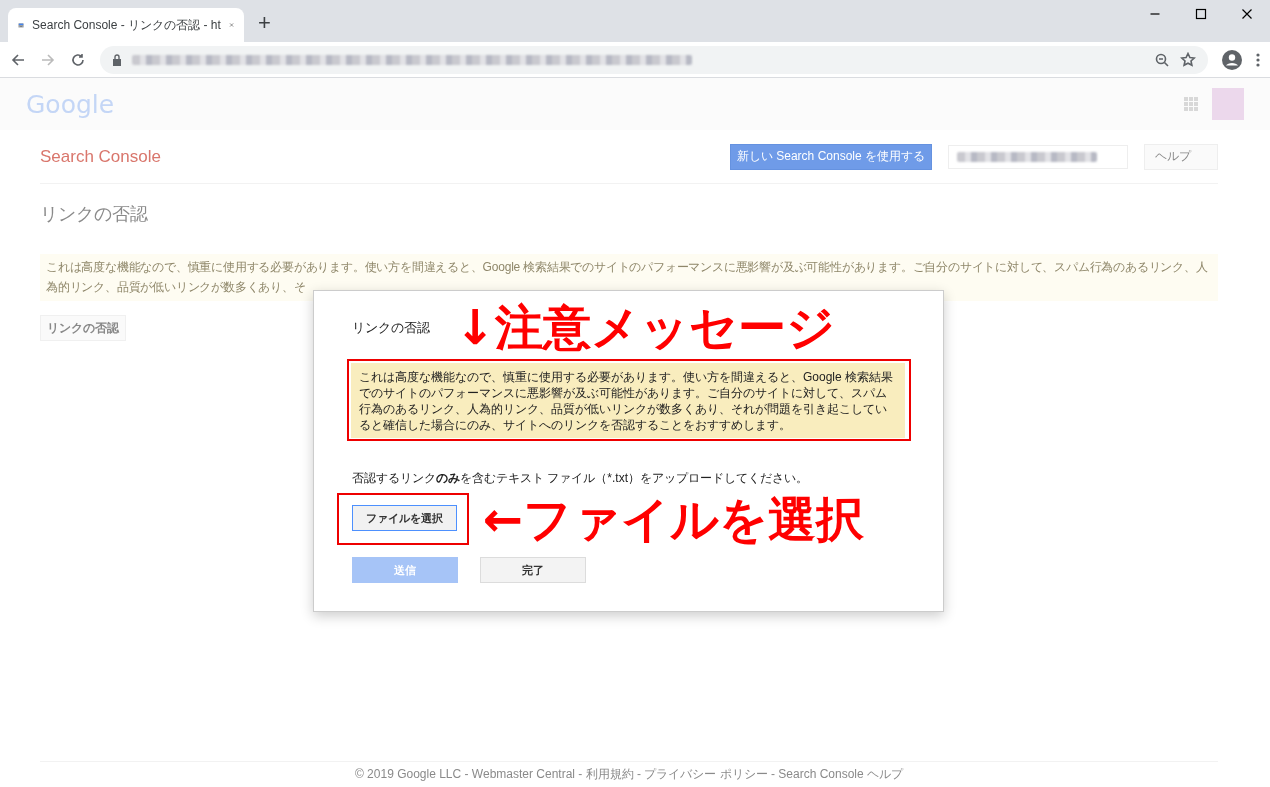 The height and width of the screenshot is (787, 1270). I want to click on warning-text: これは高度な機能なので、慎重に使用する必要があります。使い方を間違えると、Google 検索結果でのサイトのパフォーマンスに悪影響が及ぶ可能性があります。ご自分のサイトに対して、スパム行為のあるリンク、人, so click(627, 267).